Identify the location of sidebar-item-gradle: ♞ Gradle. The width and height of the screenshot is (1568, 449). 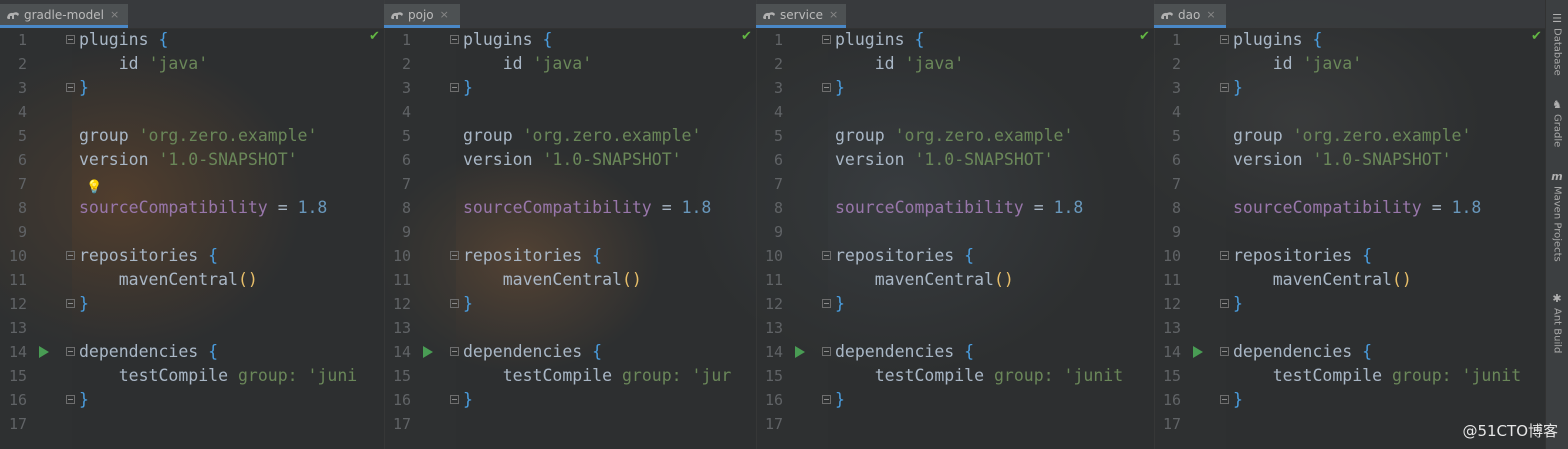
(1557, 122).